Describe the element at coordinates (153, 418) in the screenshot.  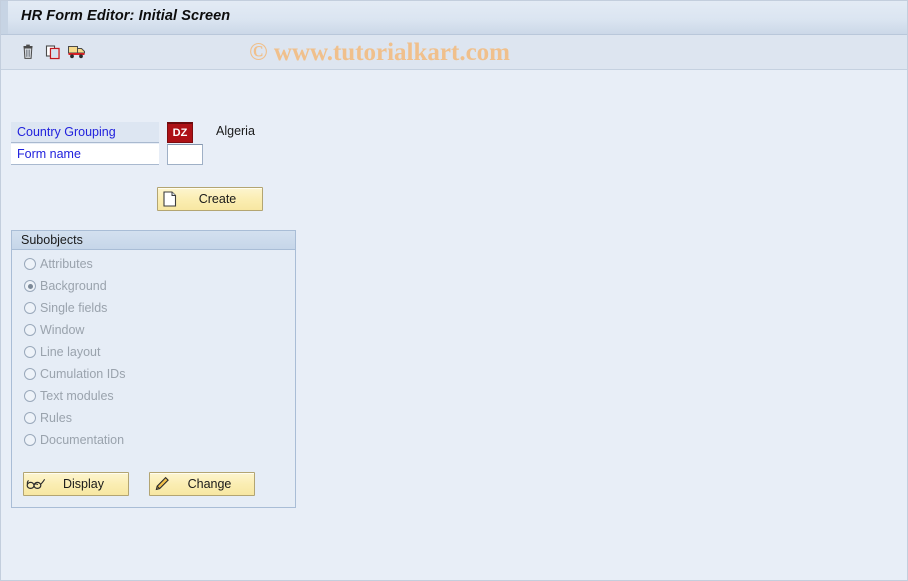
I see `subobjects-radio-rules: Rules` at that location.